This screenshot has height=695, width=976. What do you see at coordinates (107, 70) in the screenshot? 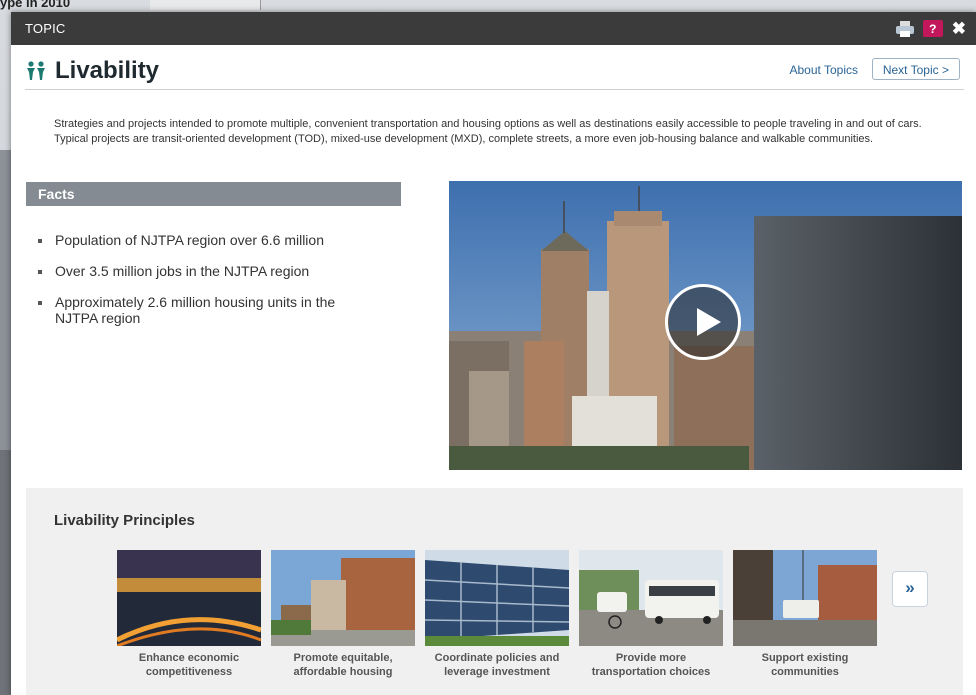
I see `topic-title: Livability` at bounding box center [107, 70].